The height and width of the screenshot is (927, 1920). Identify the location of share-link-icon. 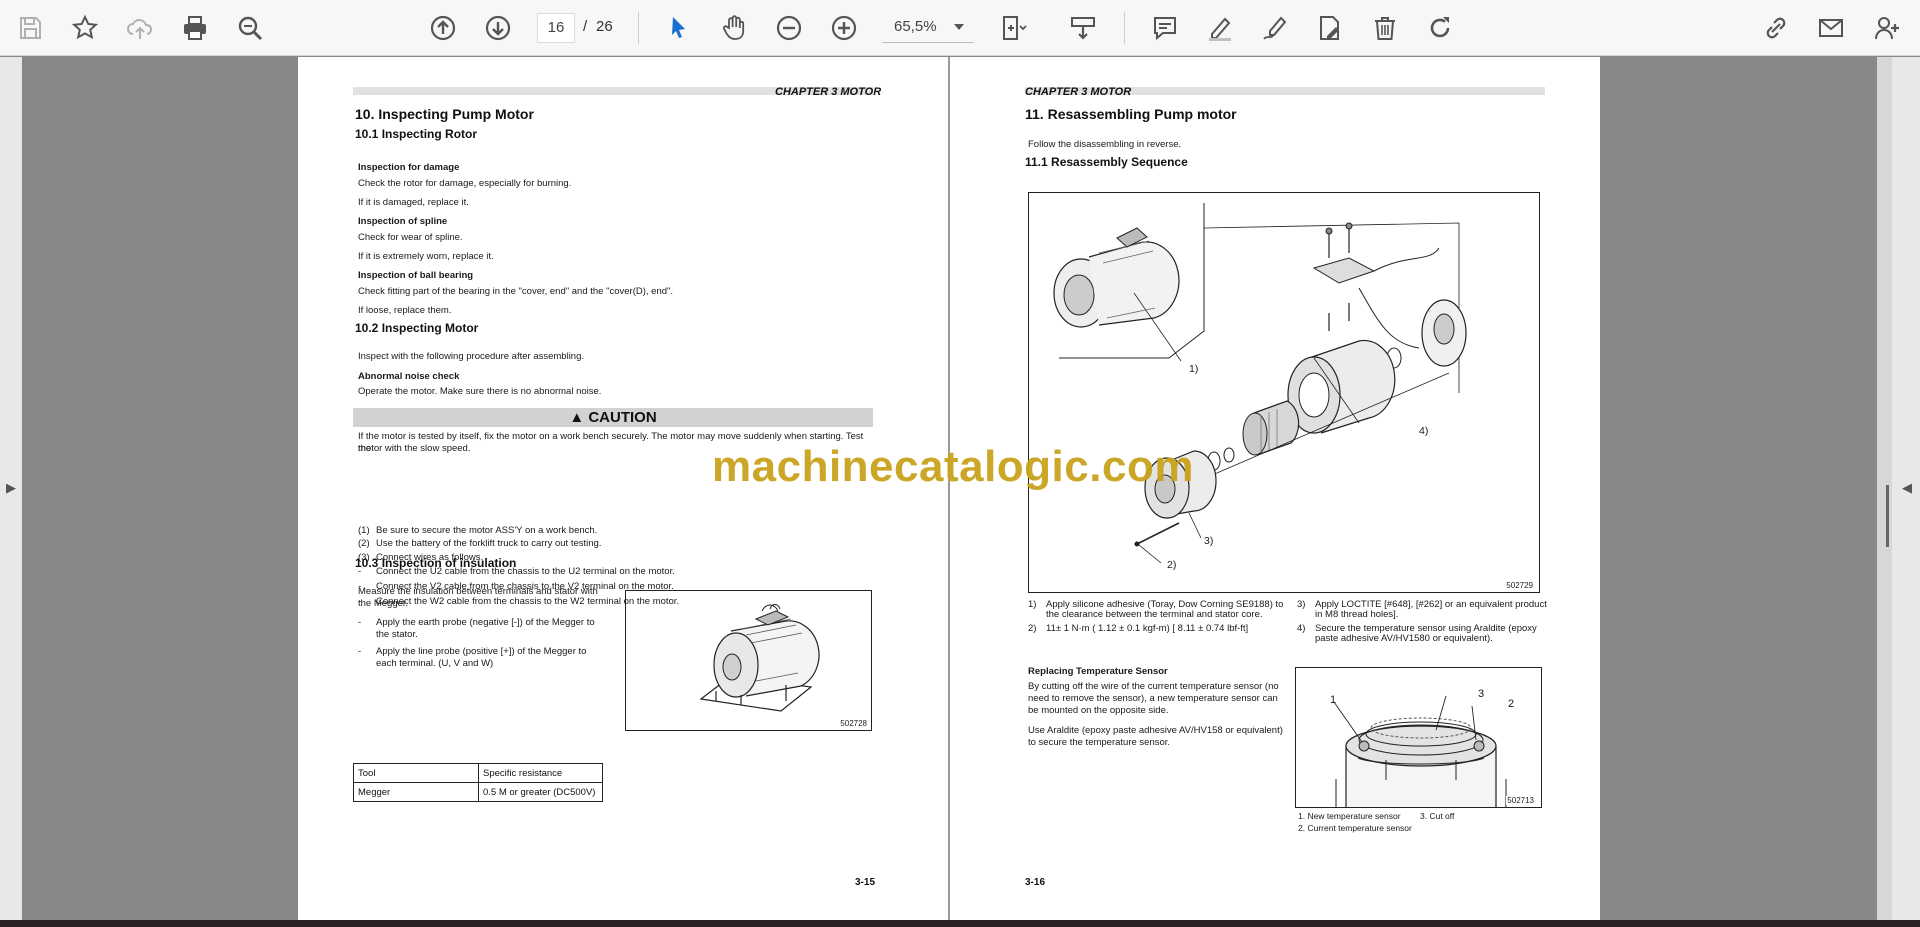
(1776, 28).